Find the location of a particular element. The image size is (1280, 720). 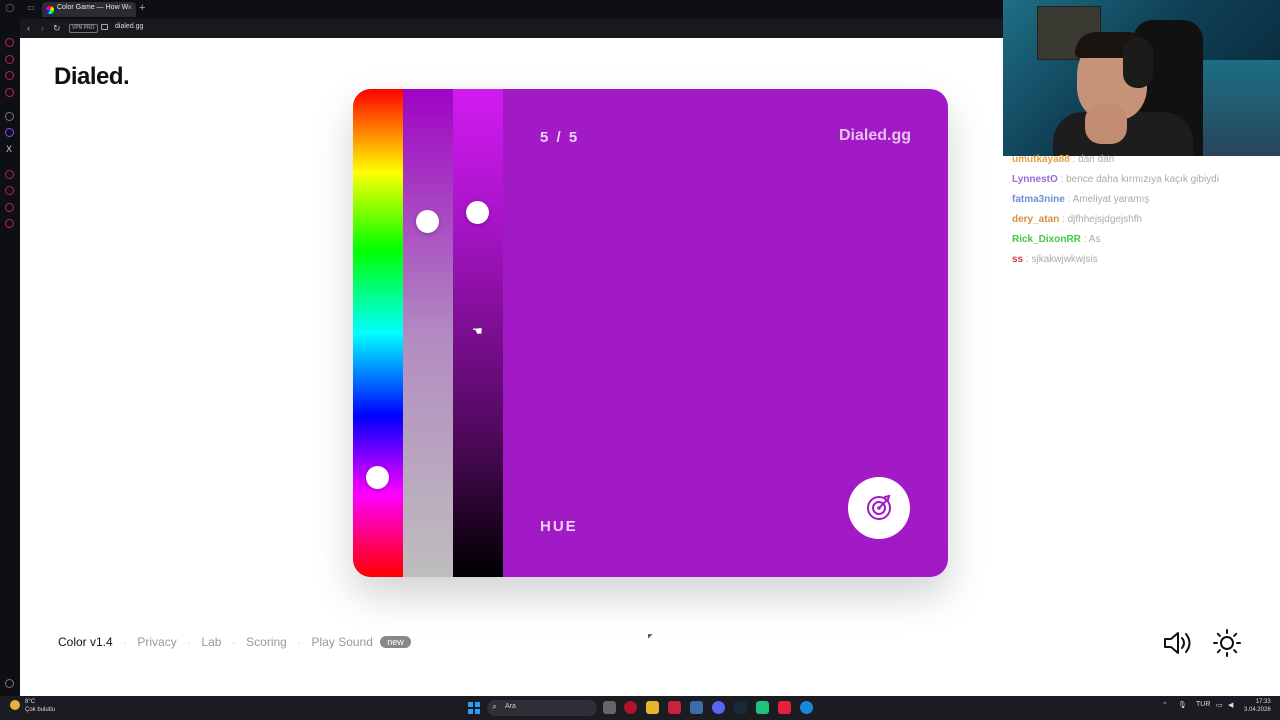

address-bar: ‹ › ↻ VPN PRO dialed.gg is located at coordinates (511, 28).